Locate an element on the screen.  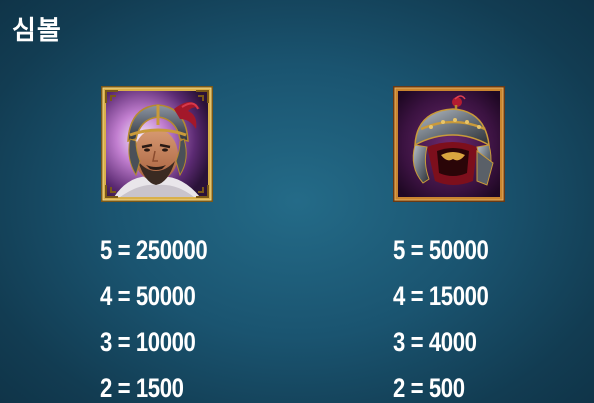
payout-line: 4 = 15000 is located at coordinates (441, 296).